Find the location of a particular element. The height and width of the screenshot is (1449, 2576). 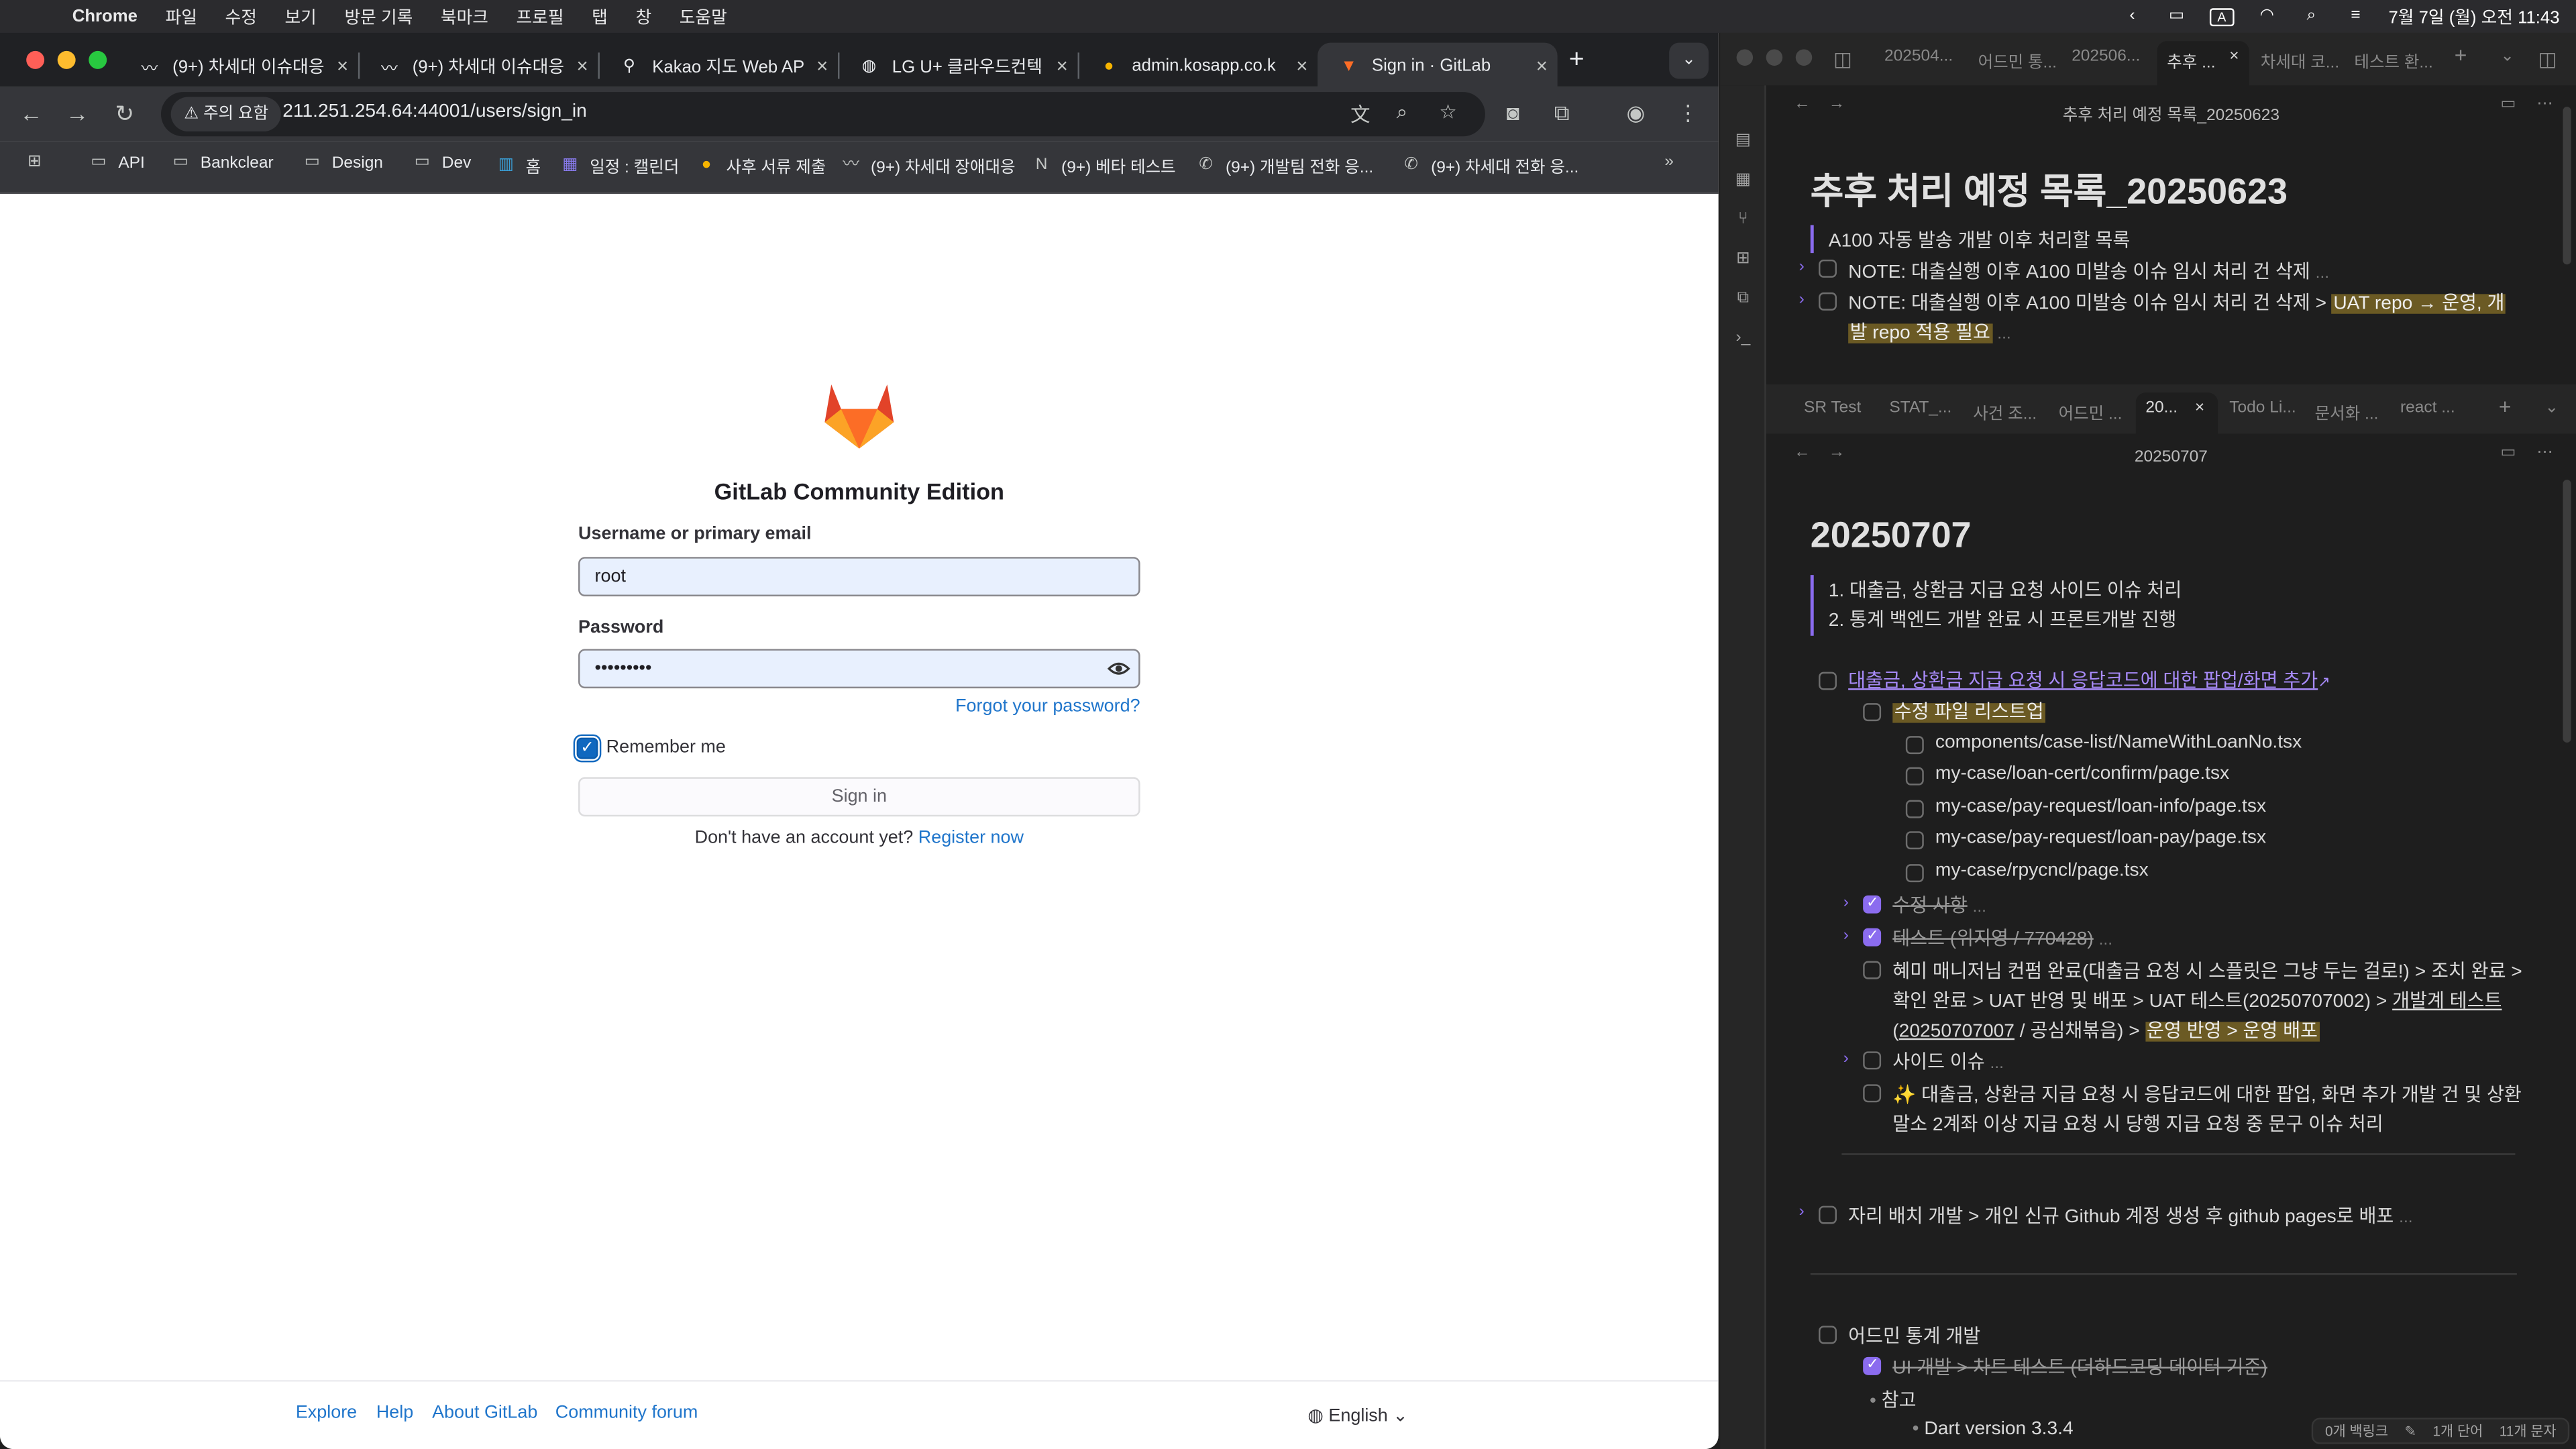

back-arrow-icon: ← is located at coordinates (30, 113).